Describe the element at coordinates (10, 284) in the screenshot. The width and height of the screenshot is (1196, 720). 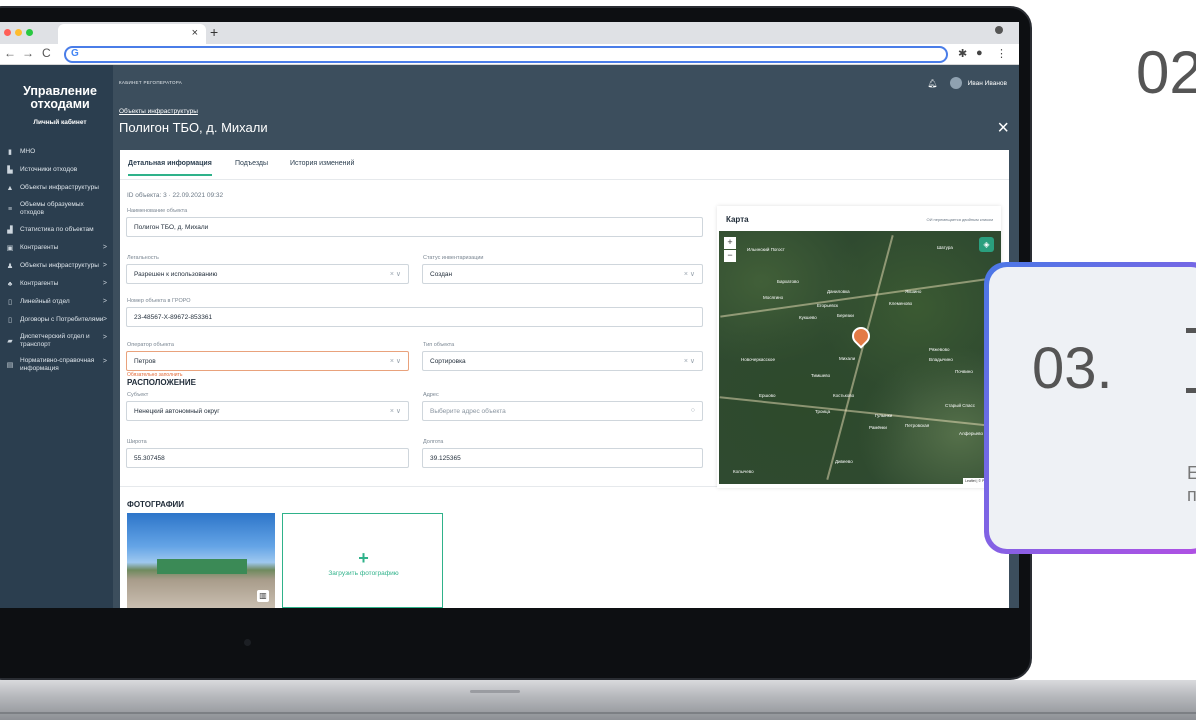
I see `tree-icon: ♣` at that location.